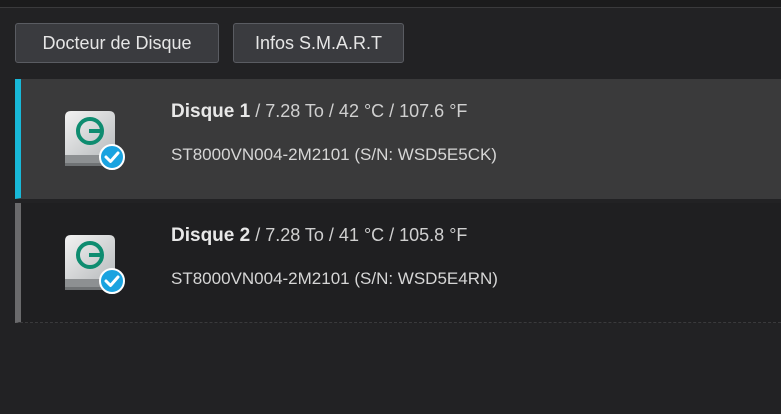  I want to click on toolbar: Docteur de Disque Infos S.M.A.R.T, so click(209, 43).